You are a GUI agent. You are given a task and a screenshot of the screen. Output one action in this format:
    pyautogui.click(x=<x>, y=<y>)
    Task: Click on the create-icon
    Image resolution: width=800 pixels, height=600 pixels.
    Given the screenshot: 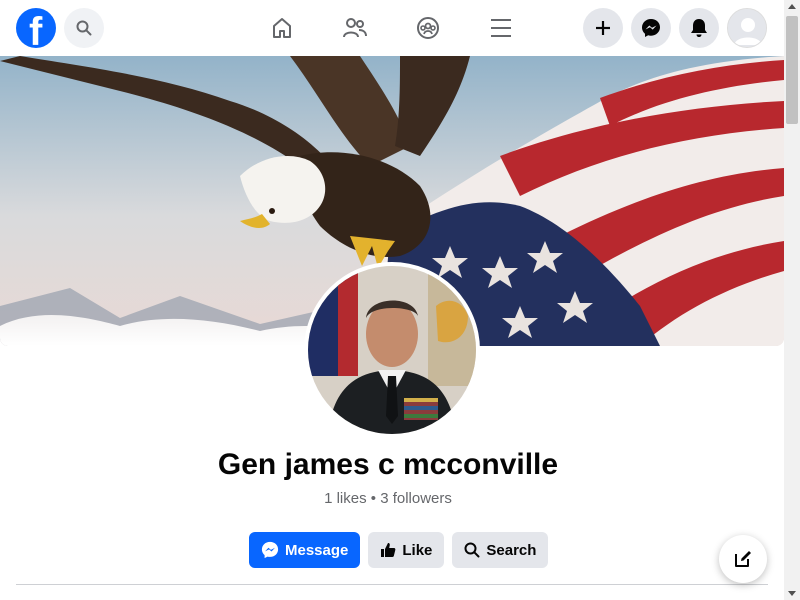 What is the action you would take?
    pyautogui.click(x=603, y=28)
    